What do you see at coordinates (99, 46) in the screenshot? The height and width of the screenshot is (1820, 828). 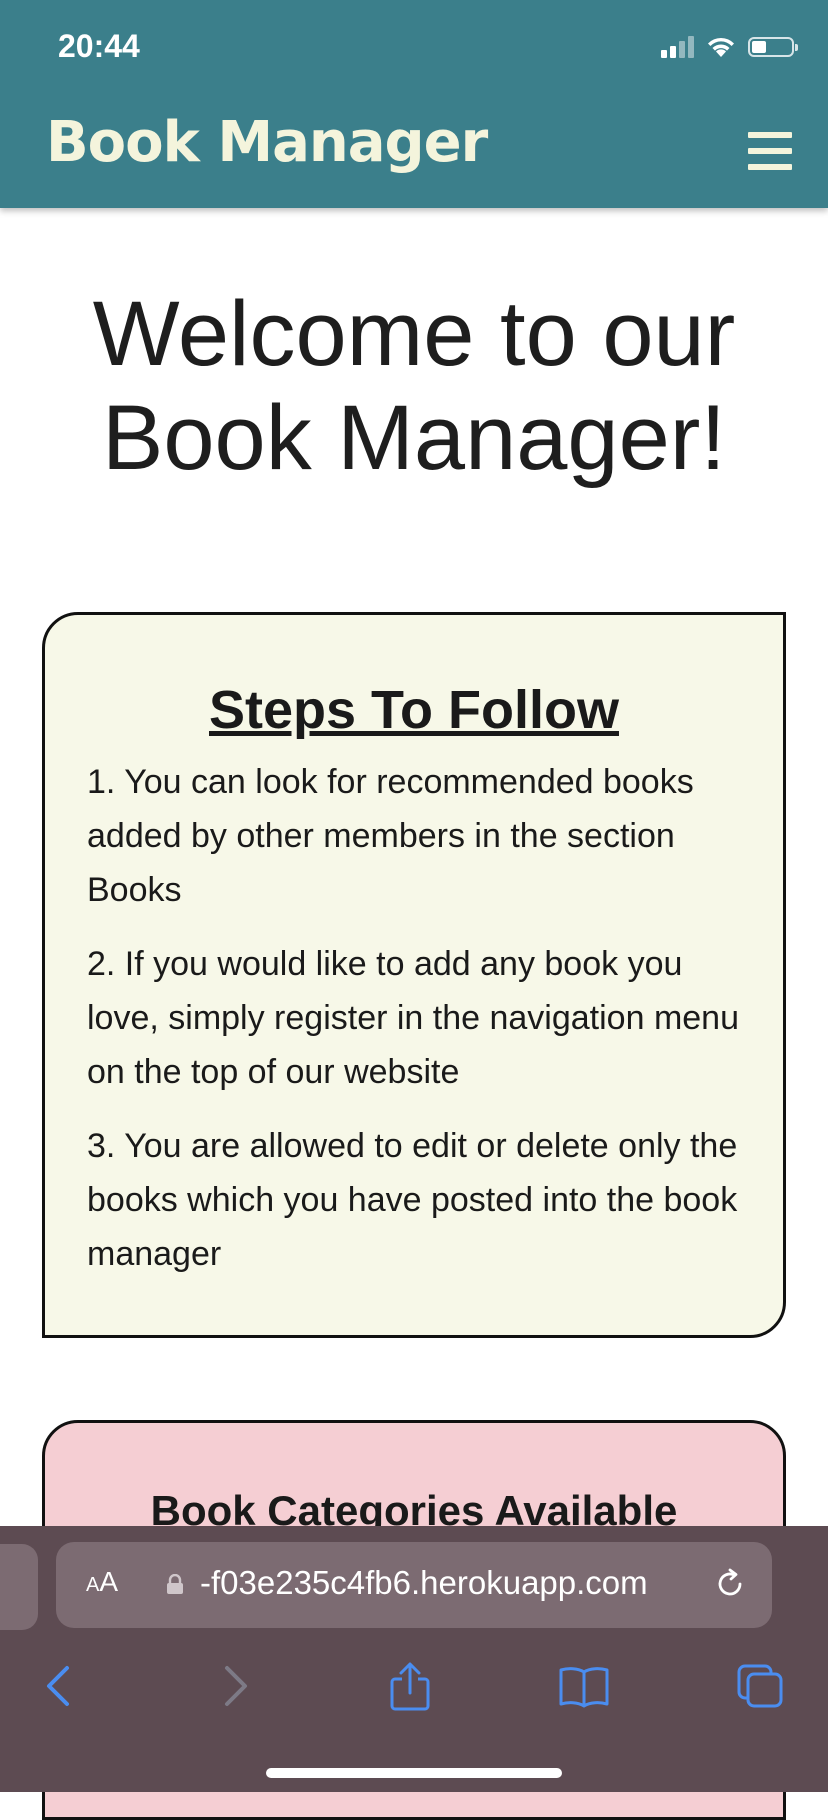 I see `status-time: 20:44` at bounding box center [99, 46].